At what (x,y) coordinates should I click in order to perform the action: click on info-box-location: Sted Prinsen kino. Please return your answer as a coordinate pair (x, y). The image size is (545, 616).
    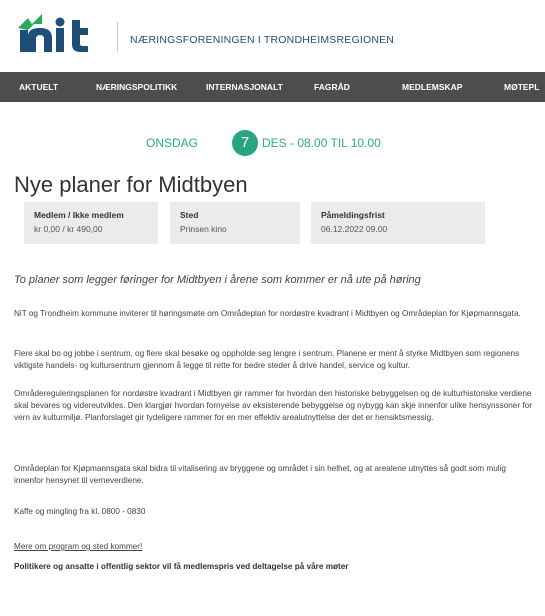
    Looking at the image, I should click on (235, 223).